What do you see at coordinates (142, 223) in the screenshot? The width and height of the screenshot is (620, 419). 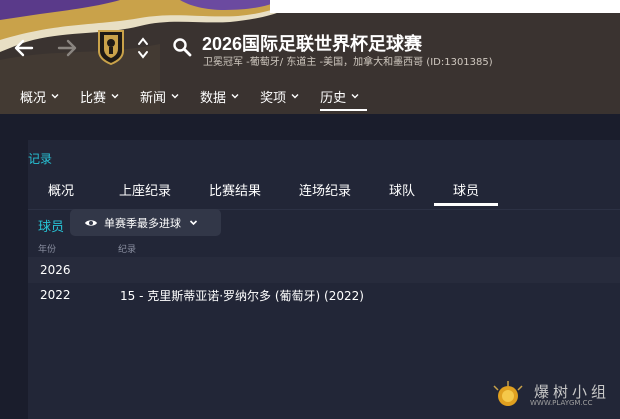 I see `dropdown-value: 单赛季最多进球` at bounding box center [142, 223].